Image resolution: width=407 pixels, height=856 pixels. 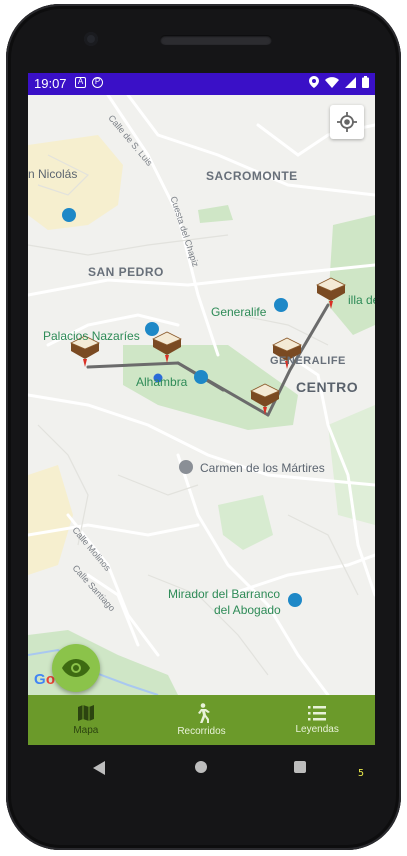 What do you see at coordinates (317, 729) in the screenshot?
I see `nav-label-leyendas: Leyendas` at bounding box center [317, 729].